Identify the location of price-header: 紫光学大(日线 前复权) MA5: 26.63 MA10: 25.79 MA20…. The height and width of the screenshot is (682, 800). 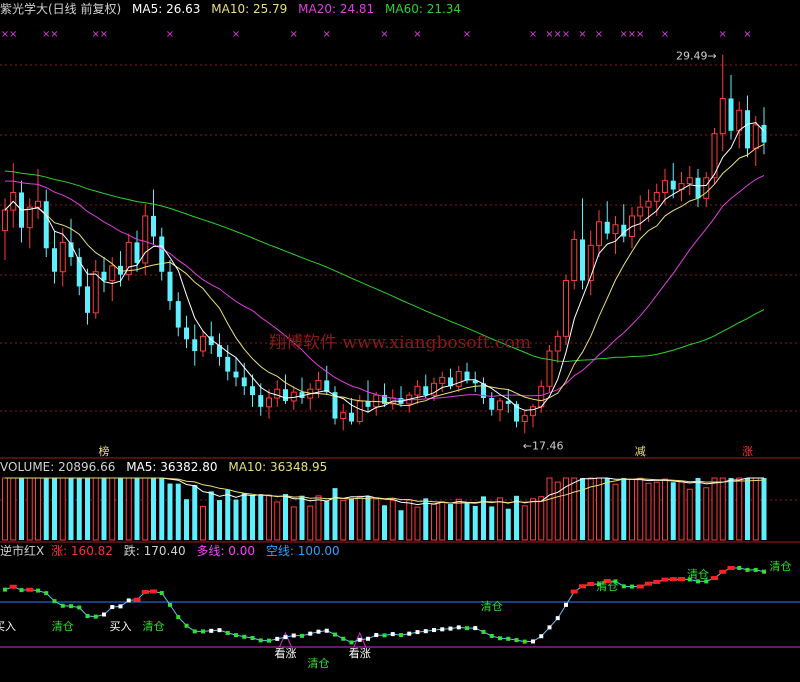
(234, 9).